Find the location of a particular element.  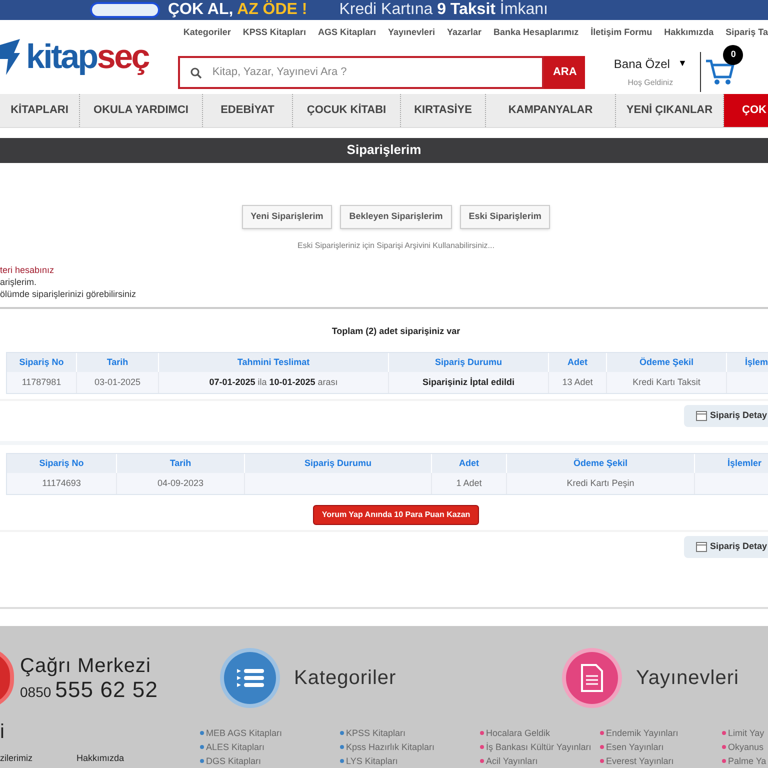

table-cell-text: 04-09-2023 is located at coordinates (180, 483).